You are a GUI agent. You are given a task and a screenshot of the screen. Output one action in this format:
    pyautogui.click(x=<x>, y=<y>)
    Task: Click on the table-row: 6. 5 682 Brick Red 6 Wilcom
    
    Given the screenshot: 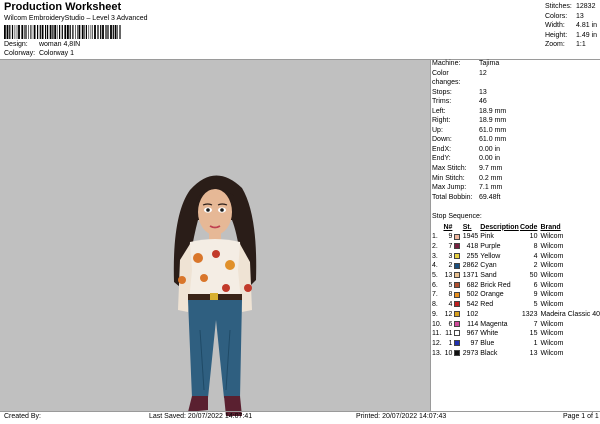 What is the action you would take?
    pyautogui.click(x=516, y=285)
    